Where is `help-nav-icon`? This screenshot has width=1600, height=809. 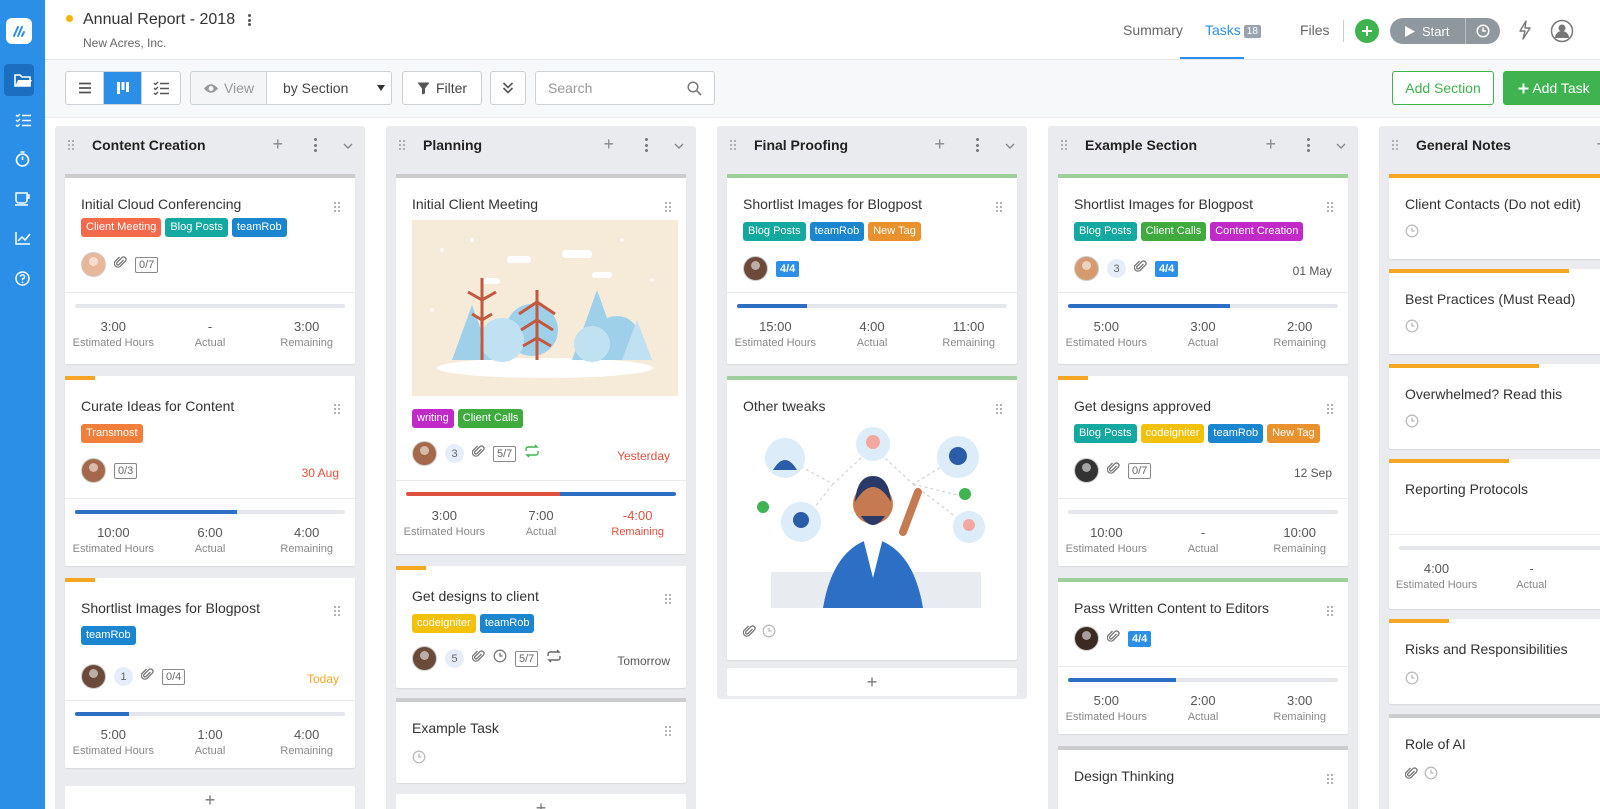
help-nav-icon is located at coordinates (22, 278).